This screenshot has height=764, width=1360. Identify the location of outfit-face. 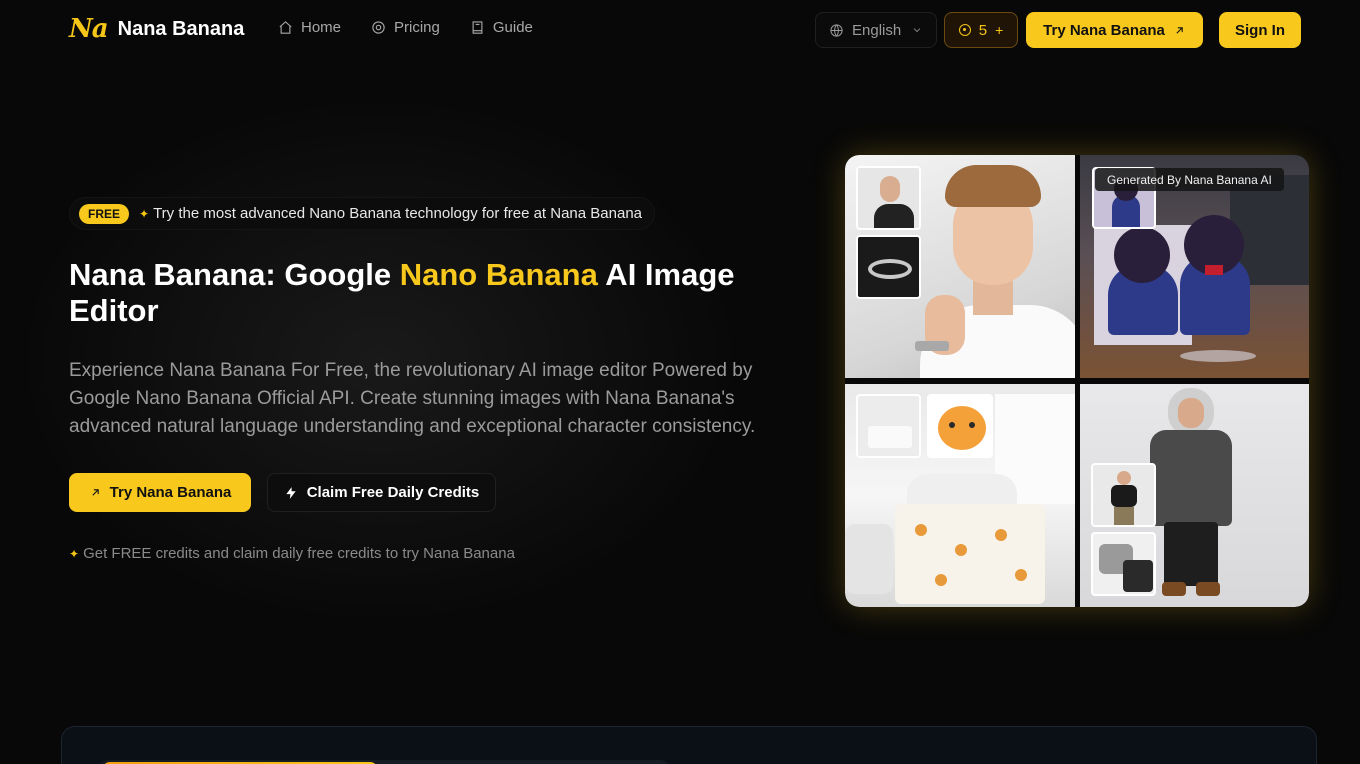
(1191, 413).